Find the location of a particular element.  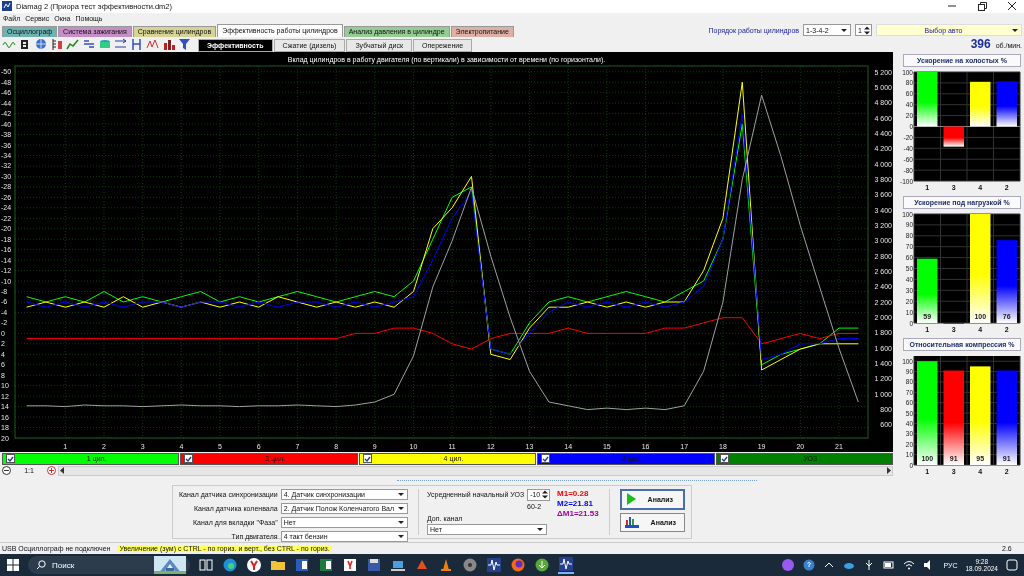

cylinder-icon is located at coordinates (105, 44).